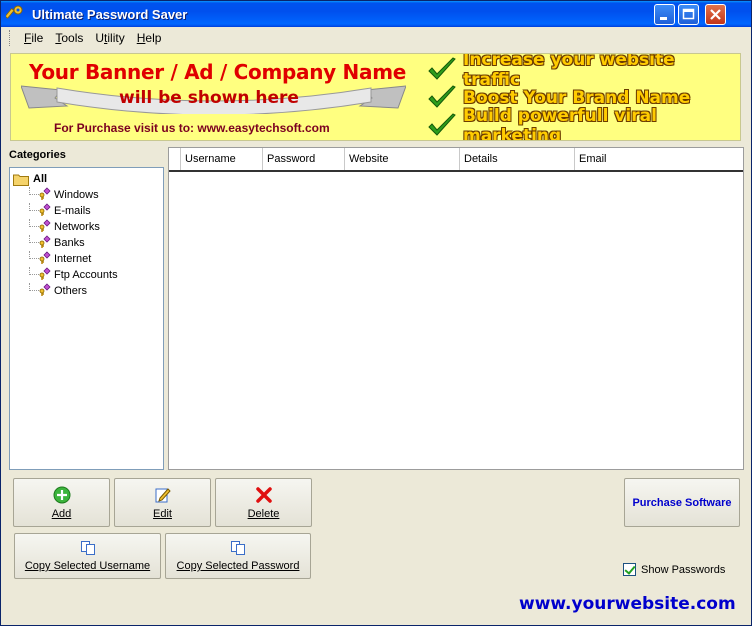 The height and width of the screenshot is (626, 752). Describe the element at coordinates (569, 71) in the screenshot. I see `banner-bullet-text: Increase your website traffic` at that location.